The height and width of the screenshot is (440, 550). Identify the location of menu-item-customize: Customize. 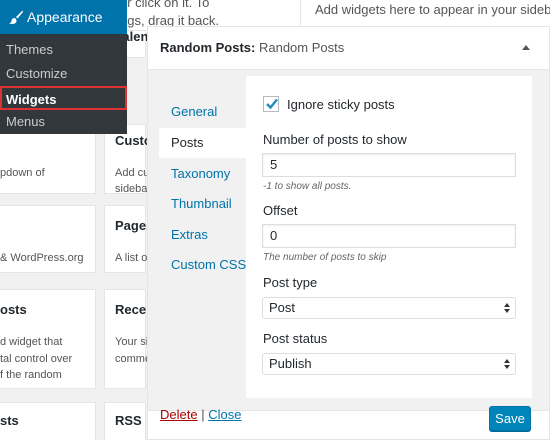
(63, 74).